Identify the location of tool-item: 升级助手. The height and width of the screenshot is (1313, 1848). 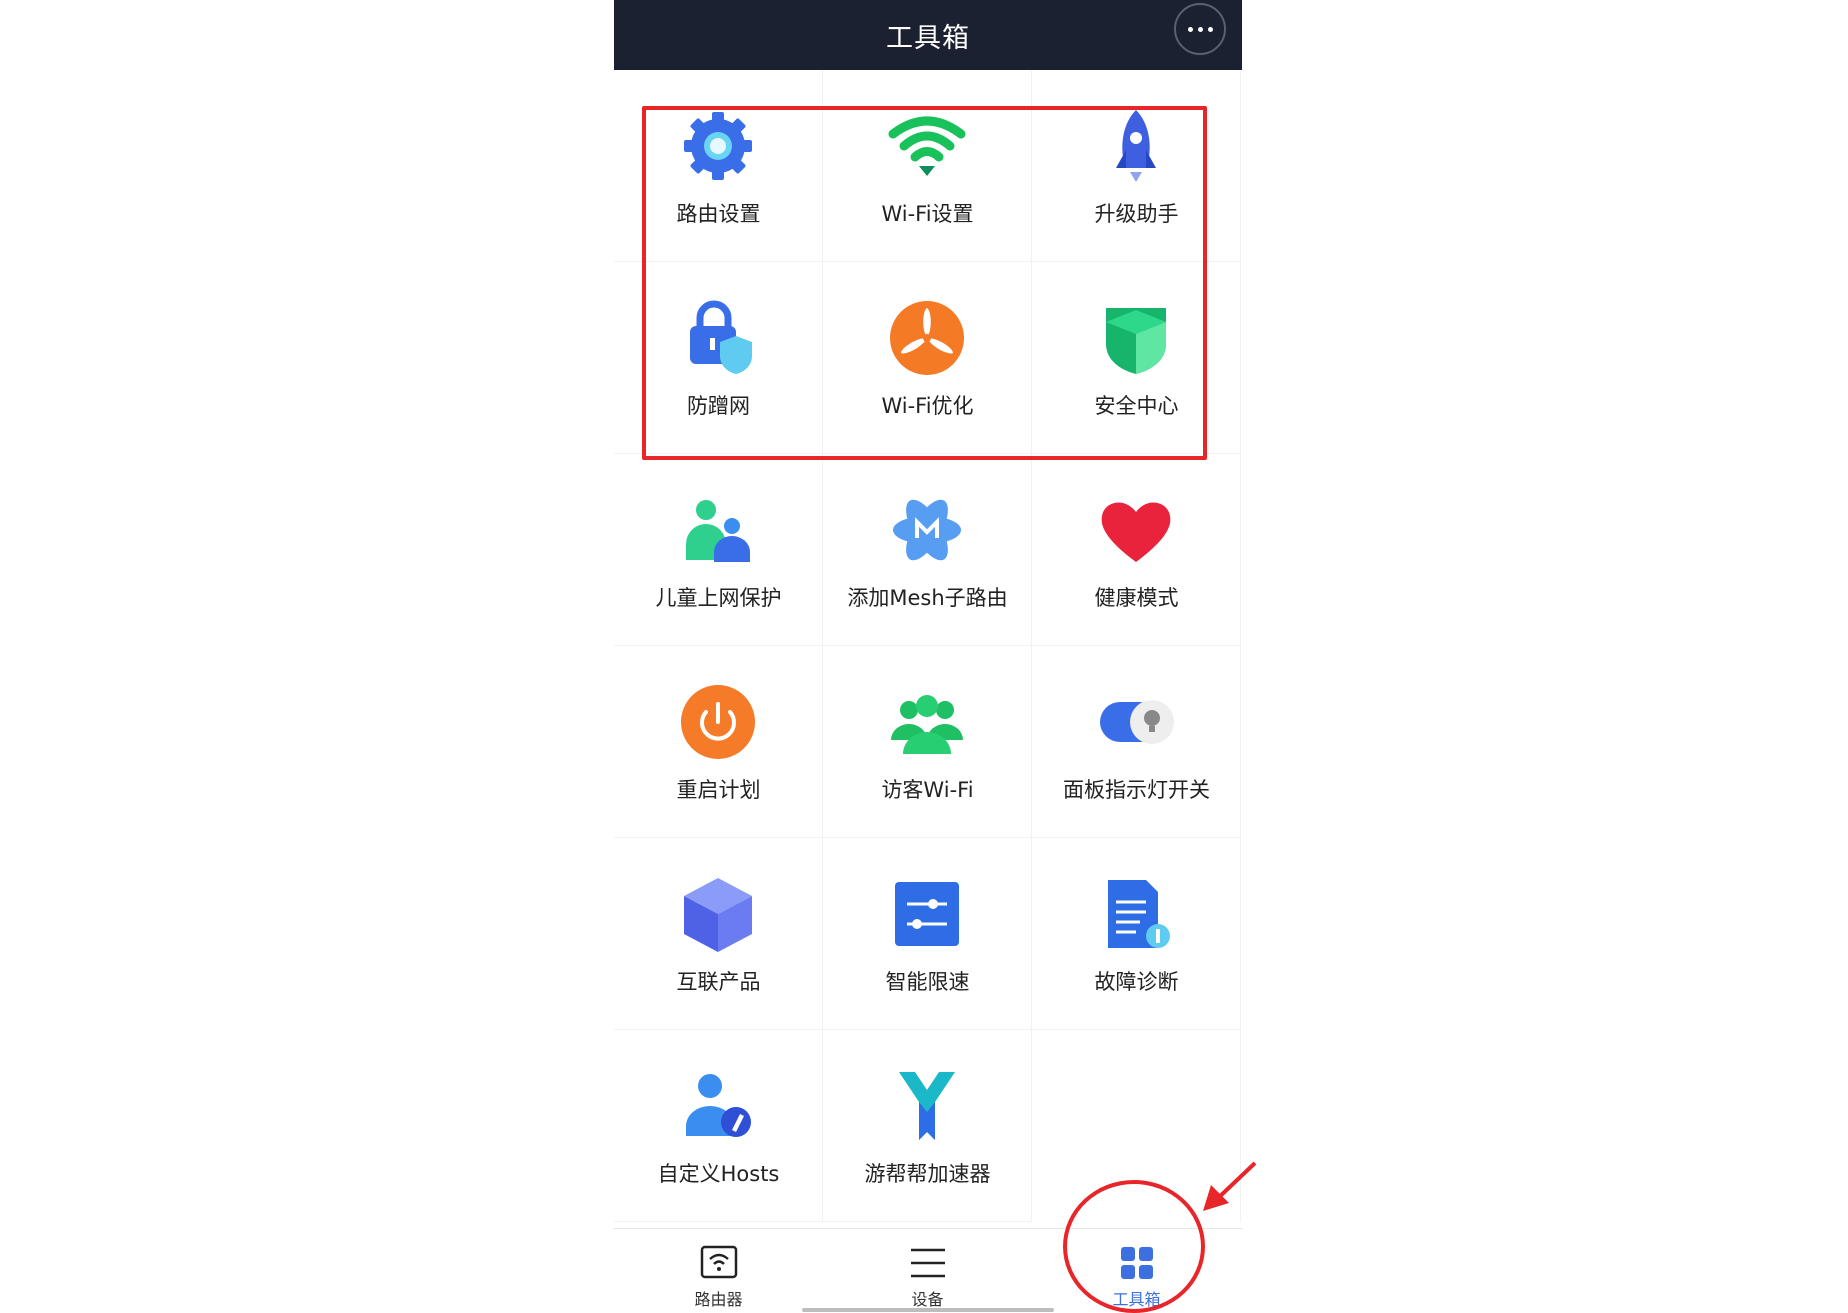
(1136, 166).